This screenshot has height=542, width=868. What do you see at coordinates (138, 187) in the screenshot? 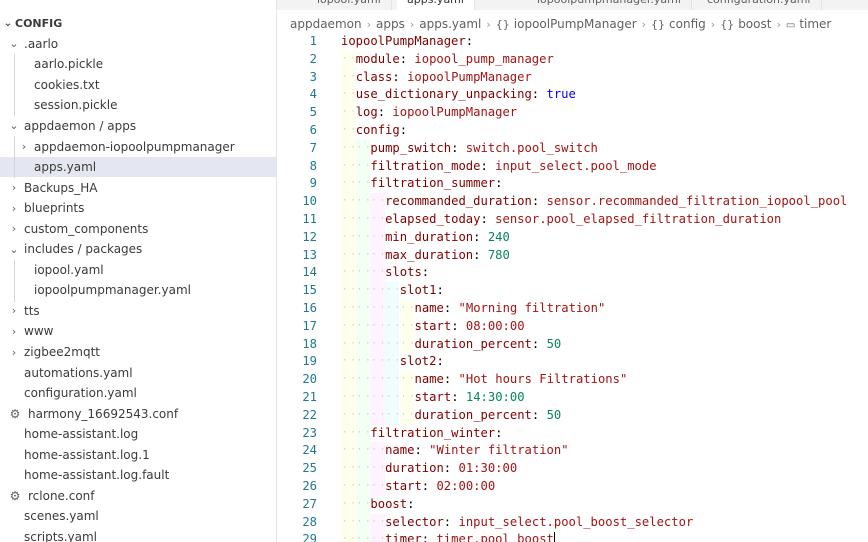
I see `tree-folder: › Backups_HA` at bounding box center [138, 187].